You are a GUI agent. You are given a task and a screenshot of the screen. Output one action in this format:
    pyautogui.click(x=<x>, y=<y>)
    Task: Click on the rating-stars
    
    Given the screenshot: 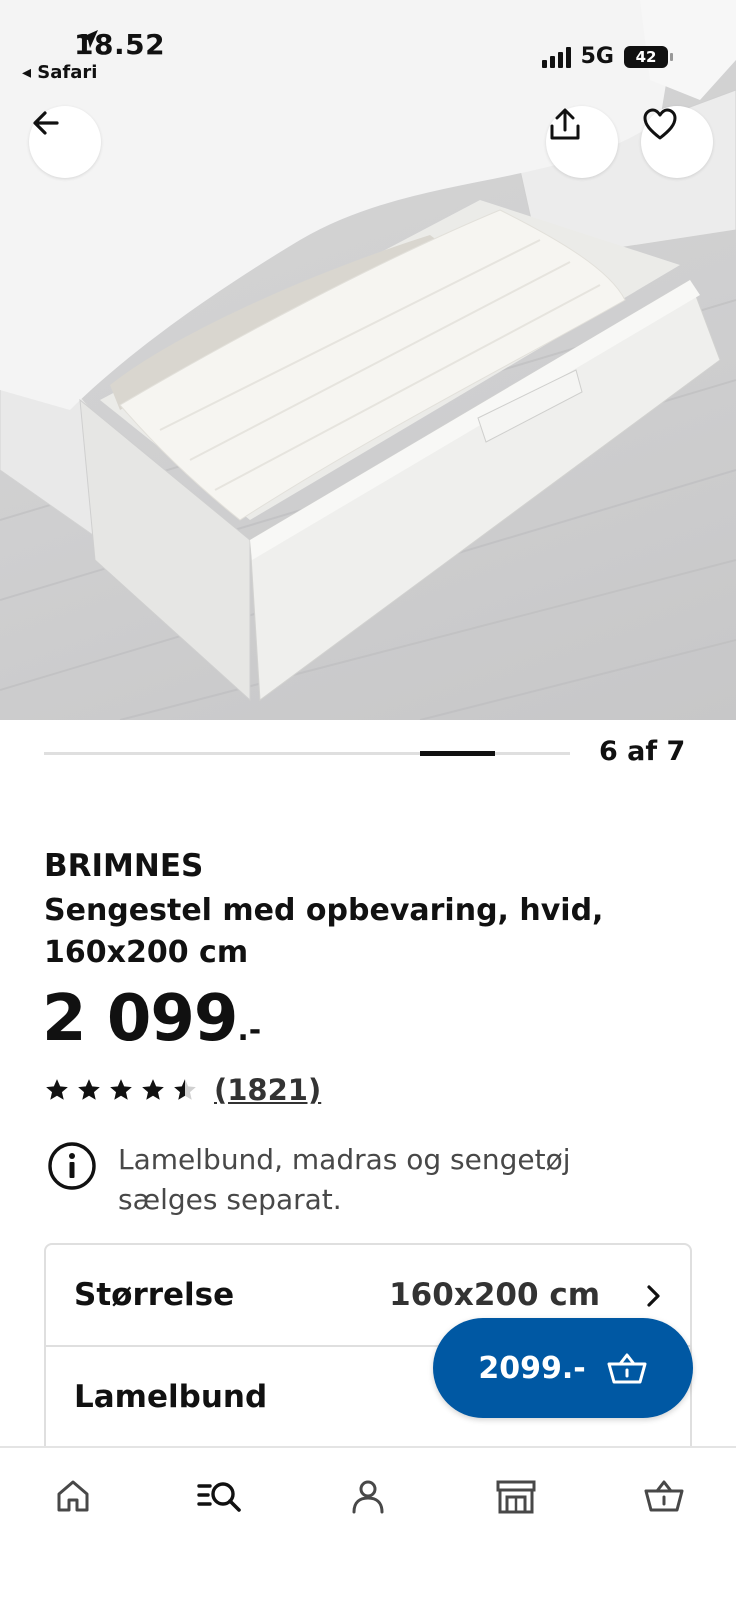 What is the action you would take?
    pyautogui.click(x=121, y=1090)
    